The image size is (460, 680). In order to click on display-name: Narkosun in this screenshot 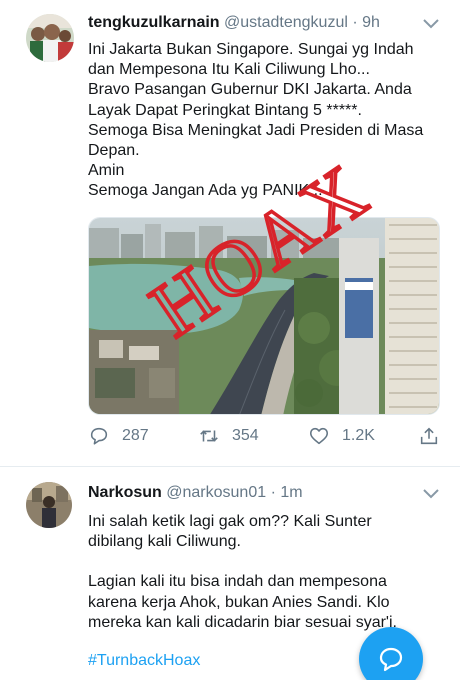, I will do `click(125, 492)`.